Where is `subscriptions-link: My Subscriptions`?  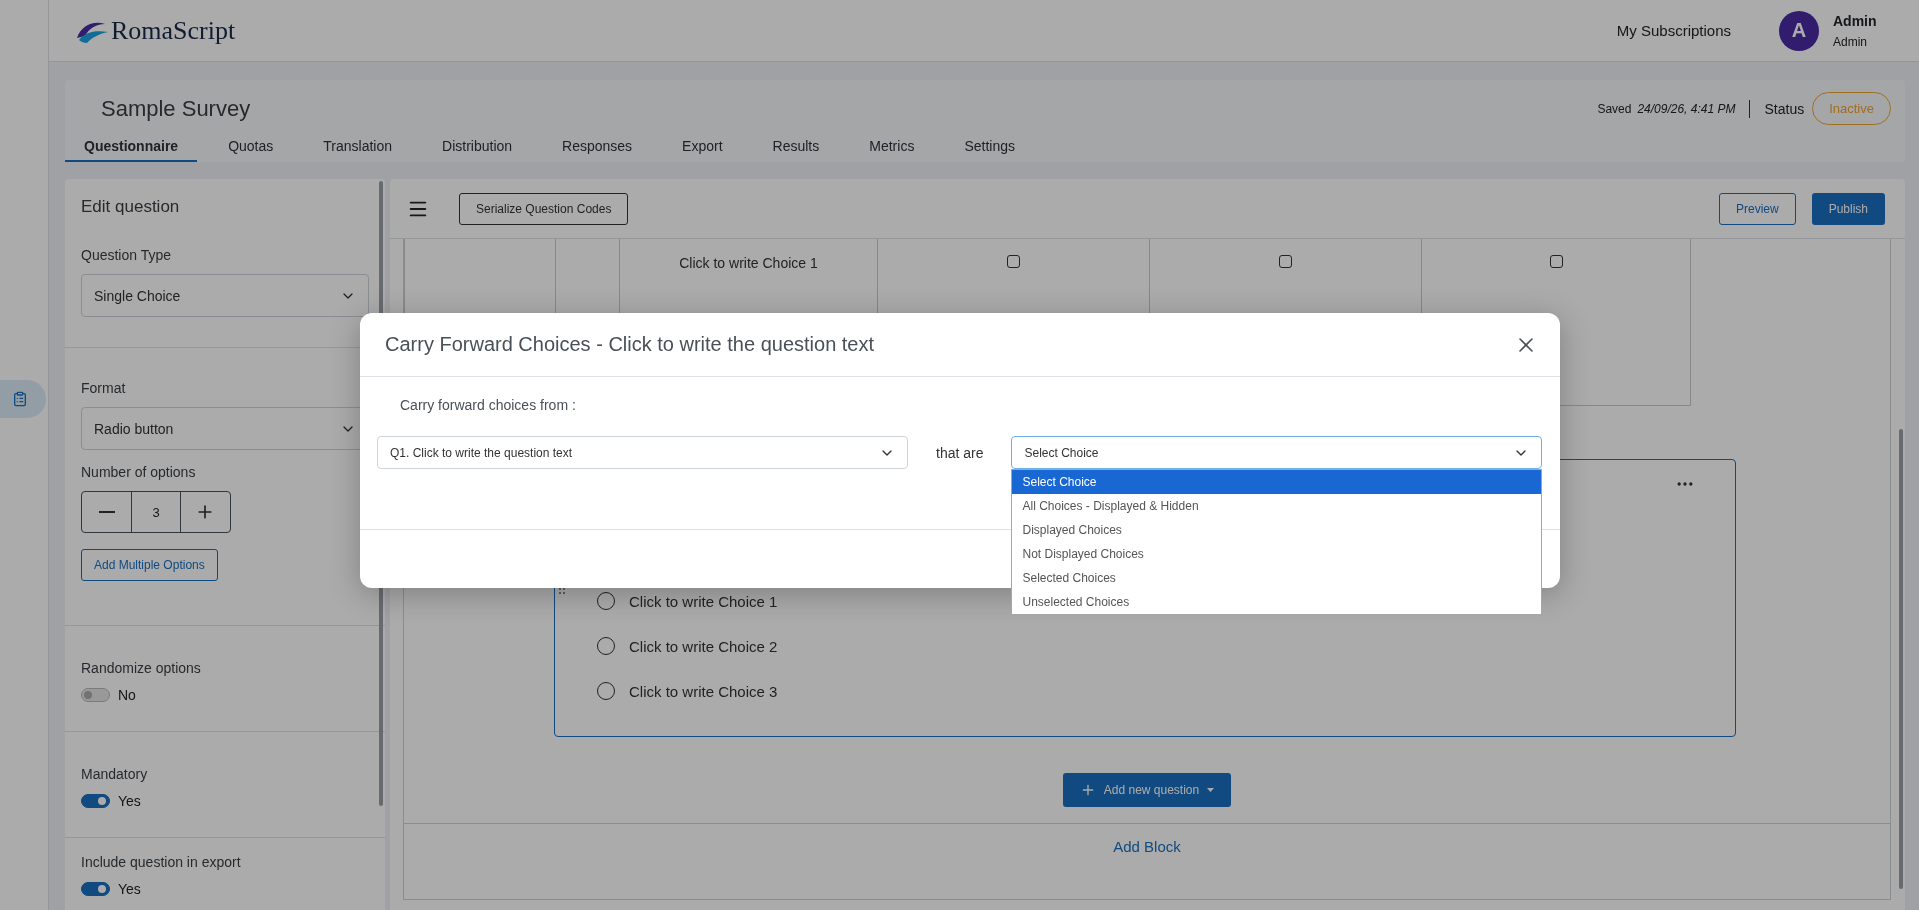 subscriptions-link: My Subscriptions is located at coordinates (1673, 30).